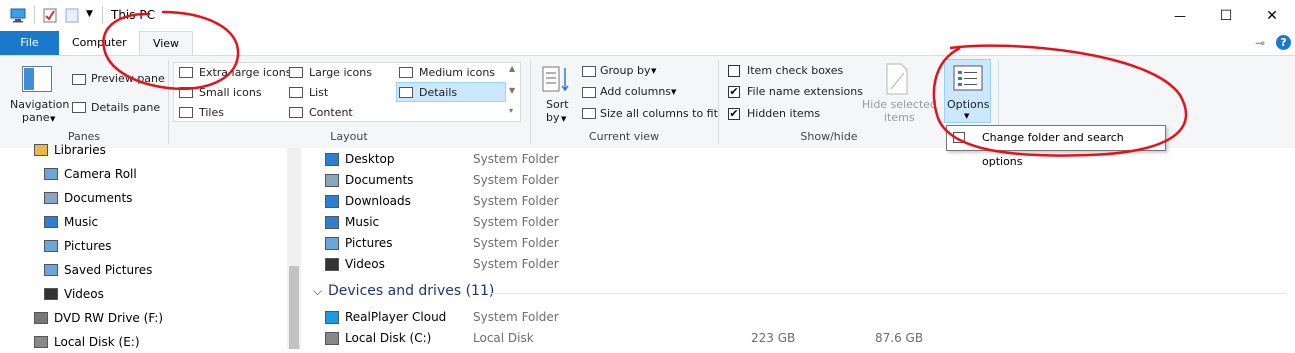 Image resolution: width=1295 pixels, height=353 pixels. I want to click on content-option: Content, so click(331, 112).